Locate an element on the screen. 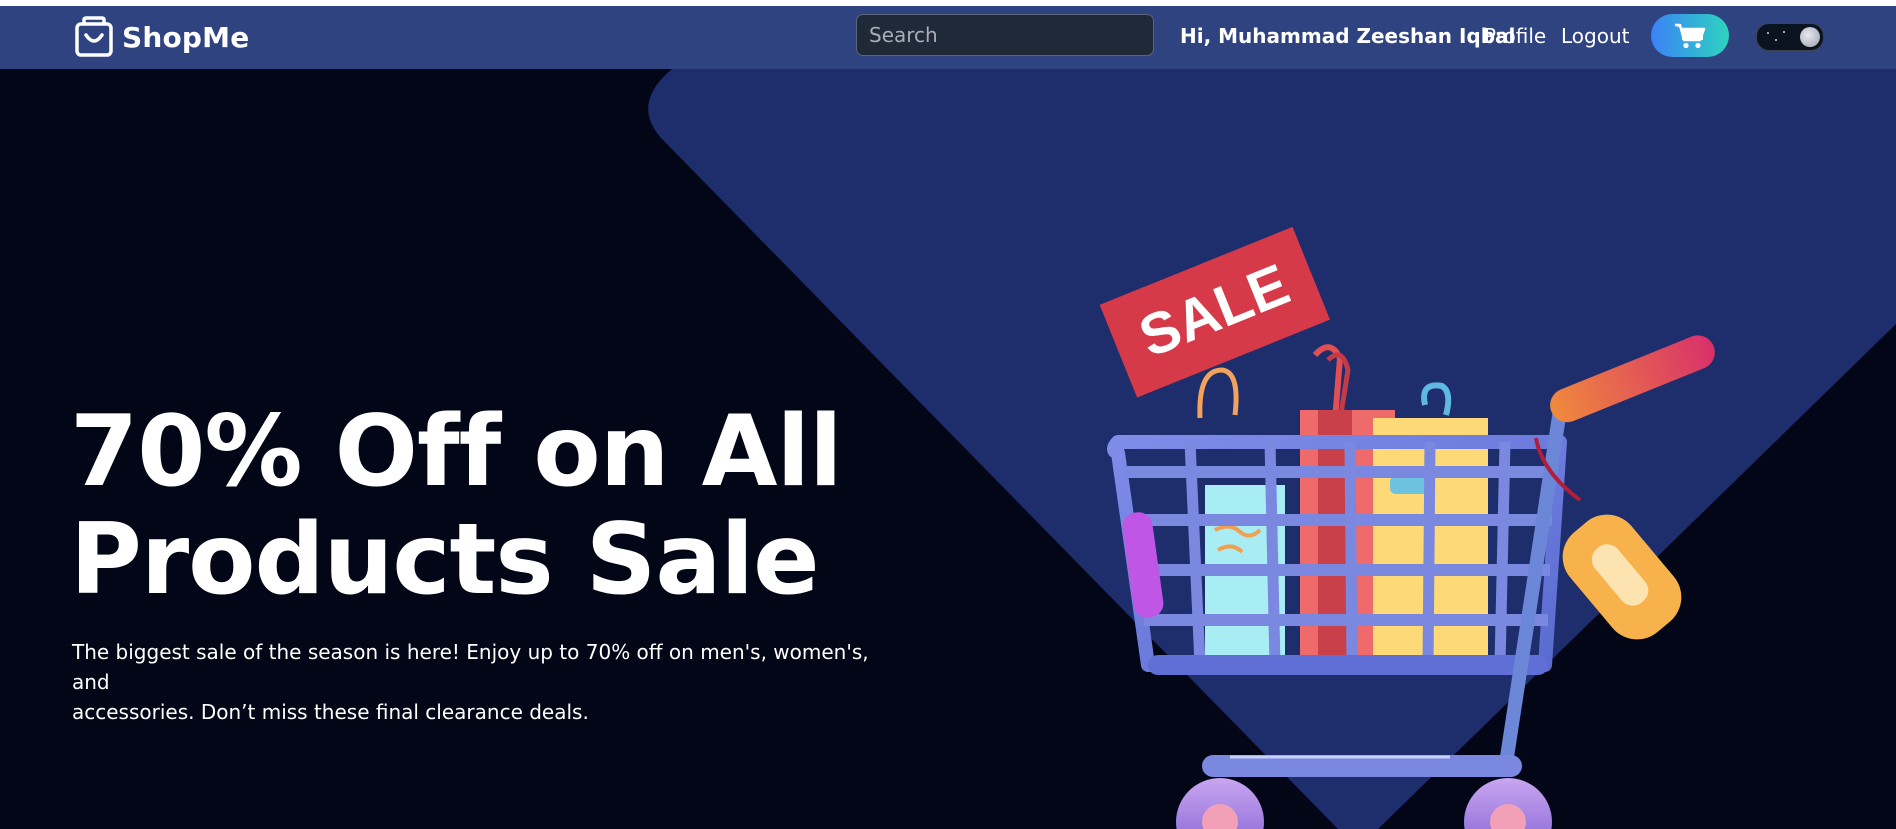  hero-headline-line-2: Products Sale is located at coordinates (445, 560).